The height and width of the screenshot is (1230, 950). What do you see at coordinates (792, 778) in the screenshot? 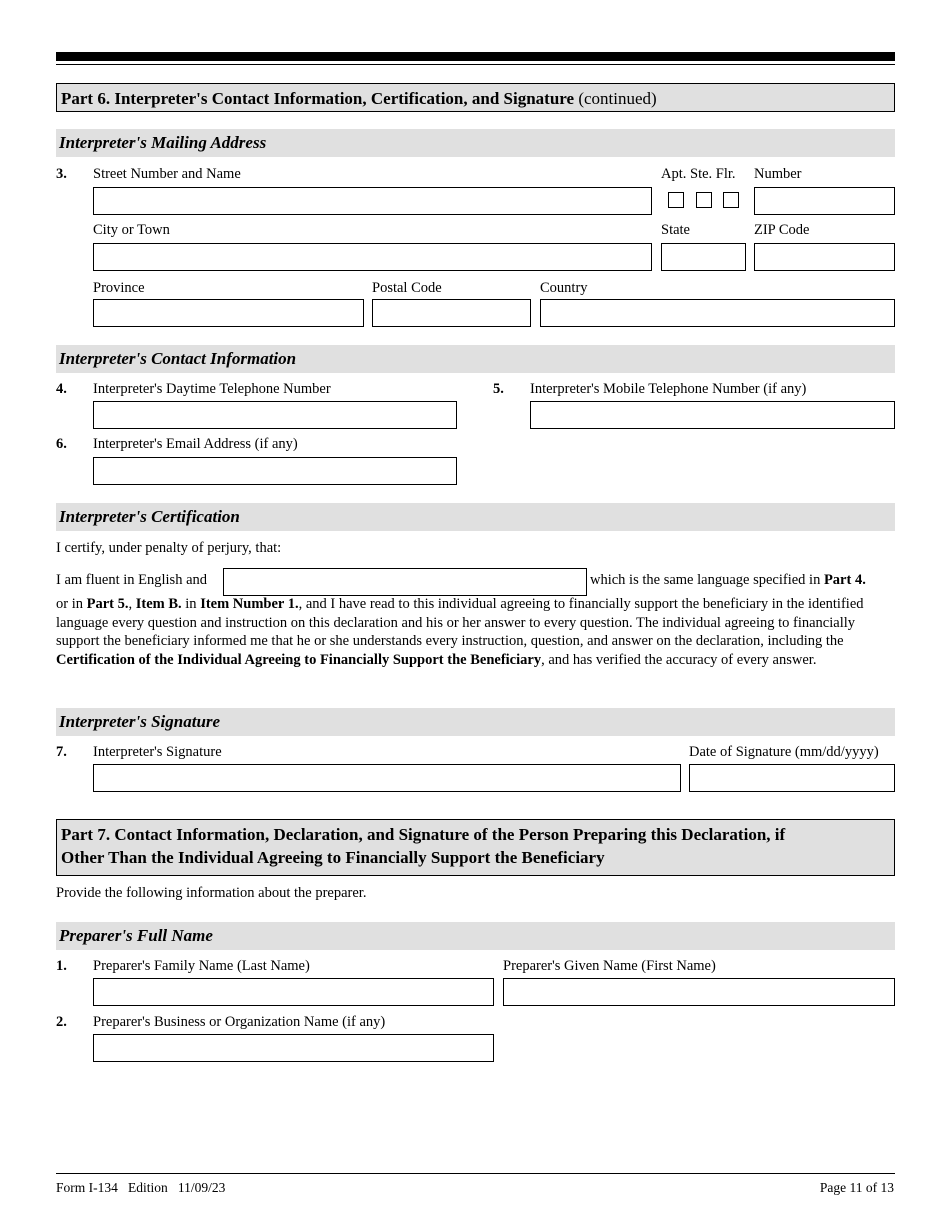
I see `signature-date-input` at bounding box center [792, 778].